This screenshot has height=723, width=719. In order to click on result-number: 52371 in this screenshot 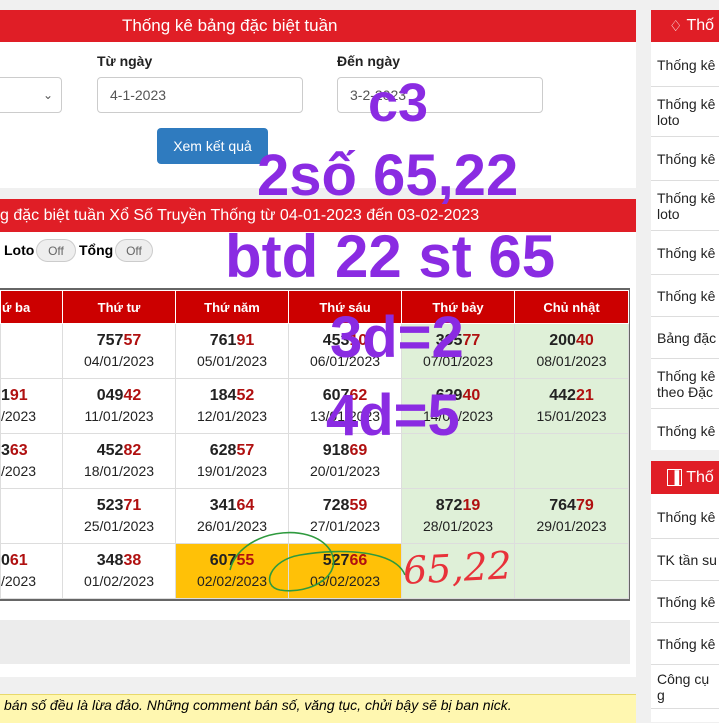, I will do `click(119, 506)`.